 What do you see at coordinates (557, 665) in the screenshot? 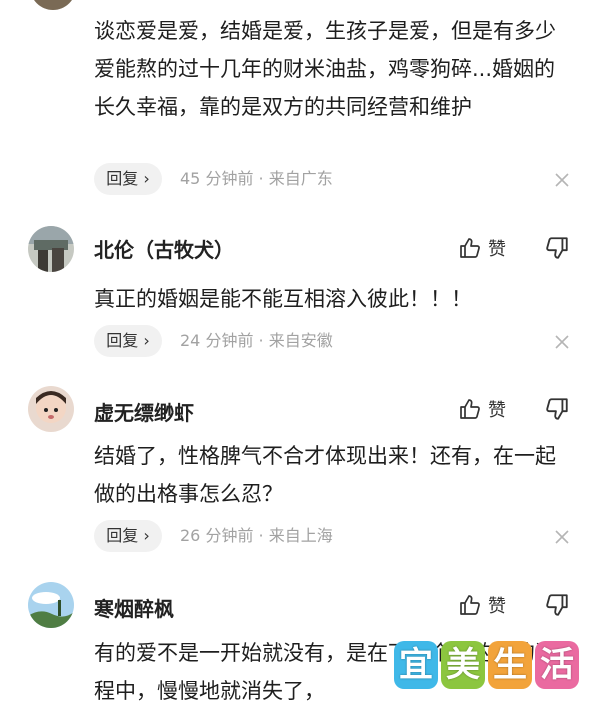
I see `watermark-char: 活` at bounding box center [557, 665].